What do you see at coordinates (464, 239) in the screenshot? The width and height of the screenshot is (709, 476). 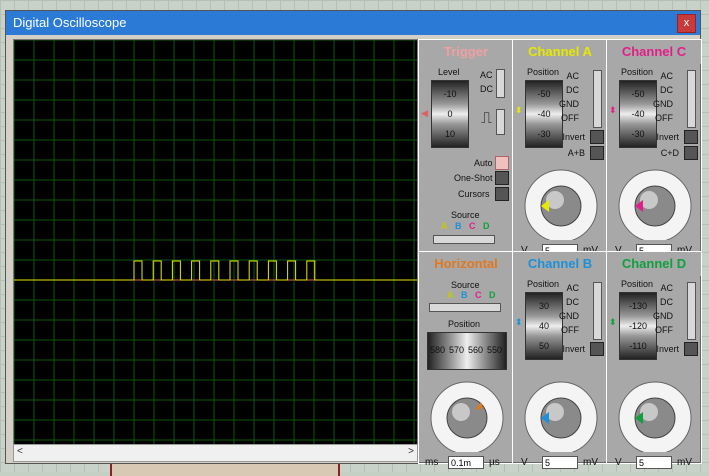 I see `trigger-source-slider` at bounding box center [464, 239].